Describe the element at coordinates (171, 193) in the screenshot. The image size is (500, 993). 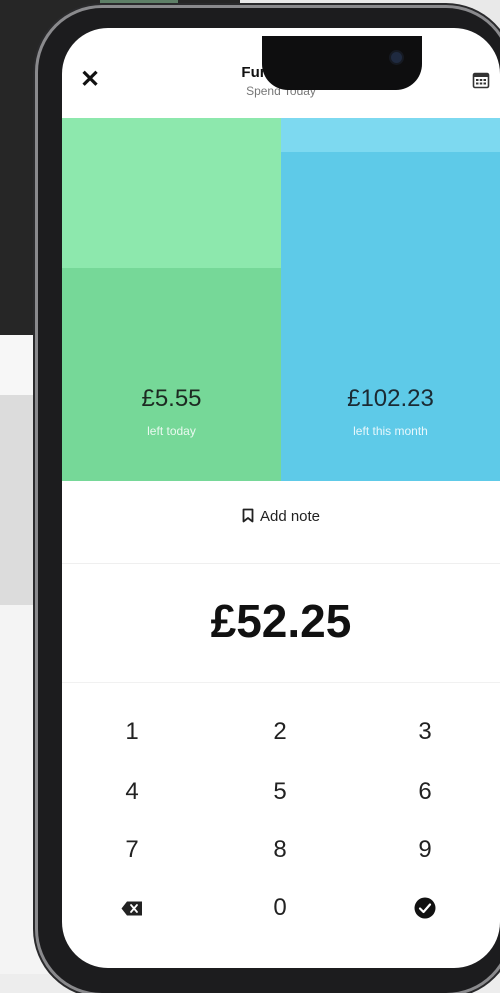
I see `today-budget-spent-fill` at that location.